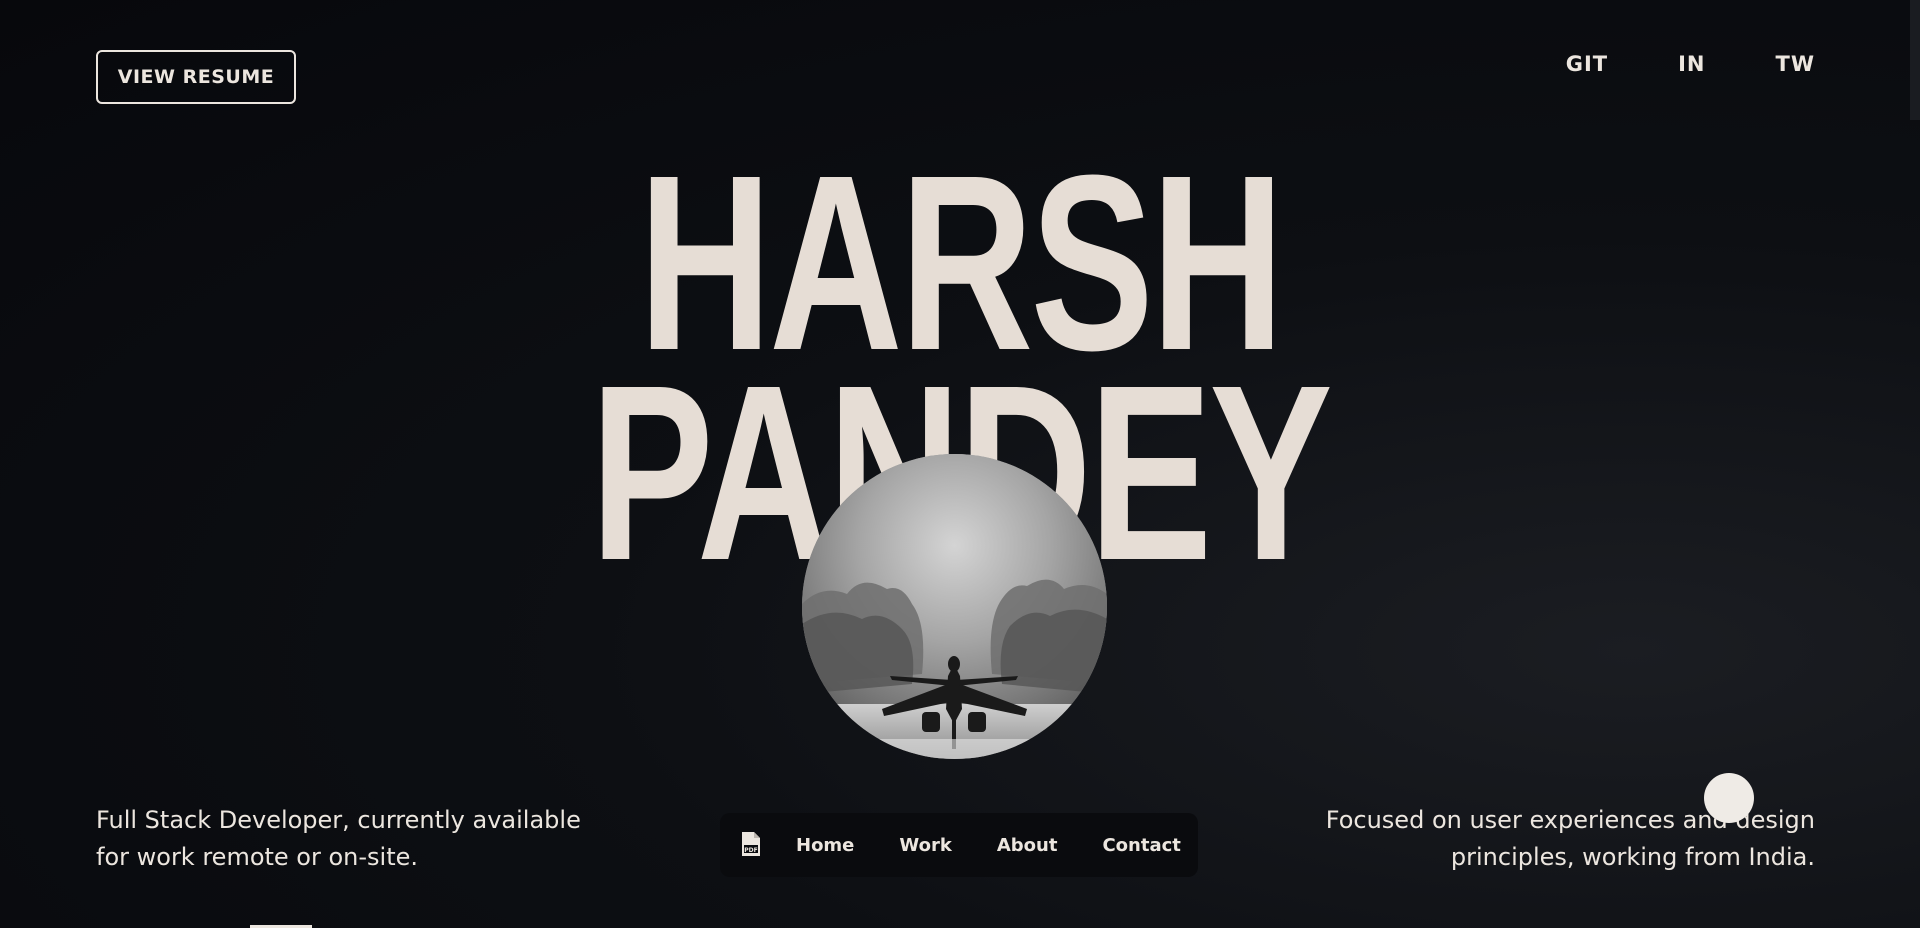 The width and height of the screenshot is (1920, 928). What do you see at coordinates (196, 77) in the screenshot?
I see `view-resume-button: VIEW RESUME` at bounding box center [196, 77].